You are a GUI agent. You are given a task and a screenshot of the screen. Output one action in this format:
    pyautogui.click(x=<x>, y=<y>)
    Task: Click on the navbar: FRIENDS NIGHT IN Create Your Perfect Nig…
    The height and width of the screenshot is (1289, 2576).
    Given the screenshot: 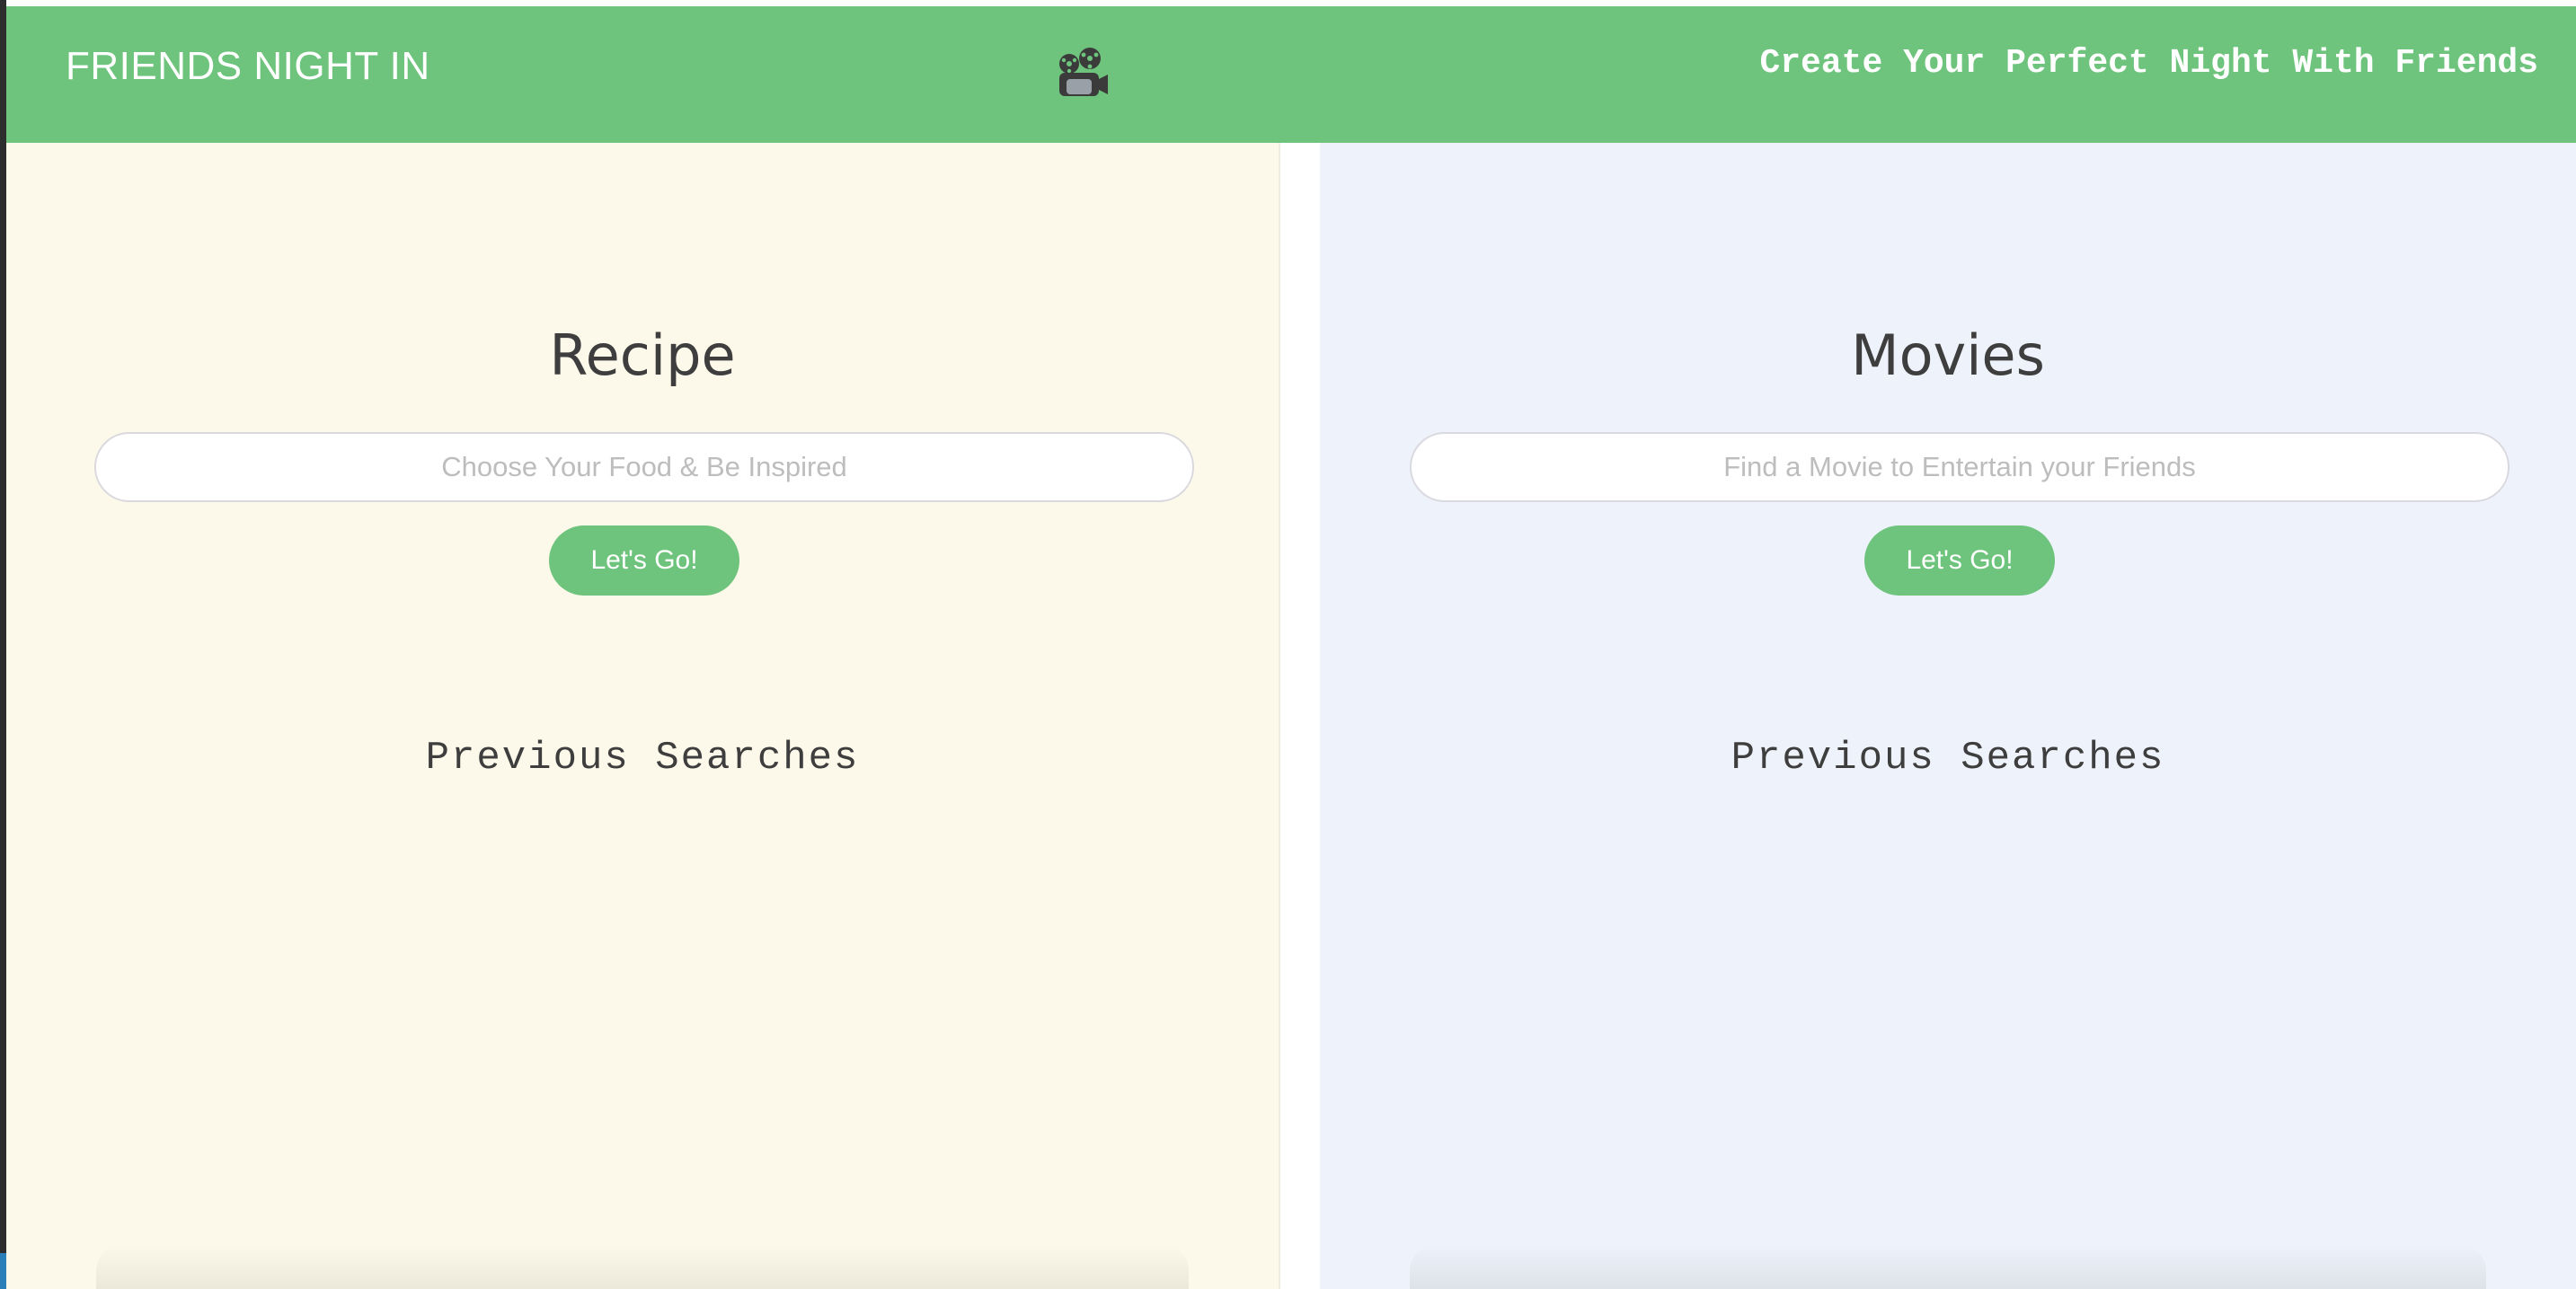 What is the action you would take?
    pyautogui.click(x=1291, y=75)
    